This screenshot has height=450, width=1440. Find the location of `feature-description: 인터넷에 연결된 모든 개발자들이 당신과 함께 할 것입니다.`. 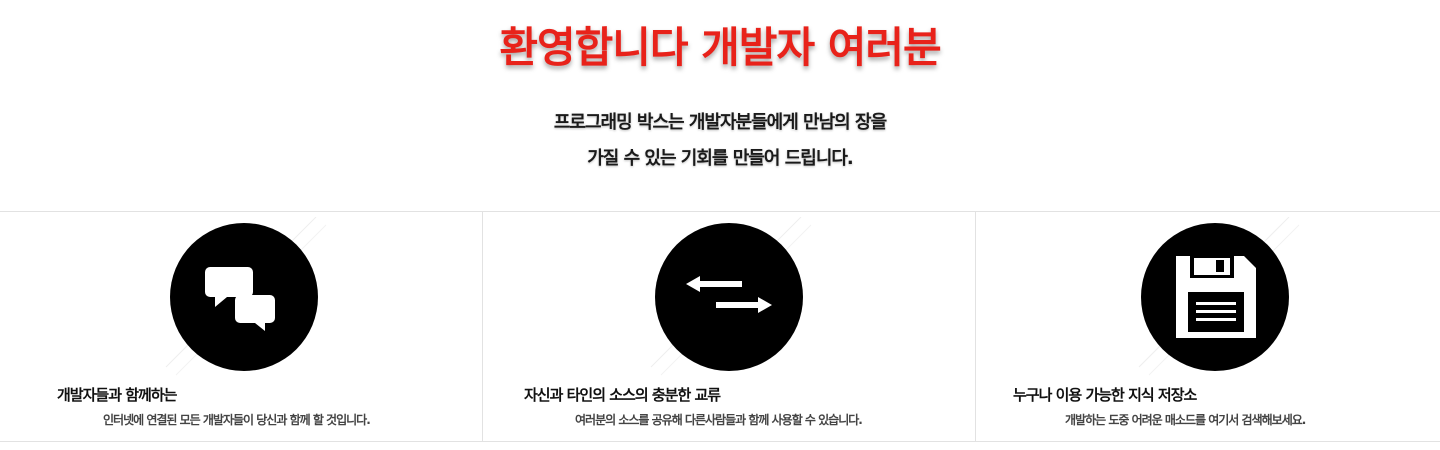

feature-description: 인터넷에 연결된 모든 개발자들이 당신과 함께 할 것입니다. is located at coordinates (237, 420).